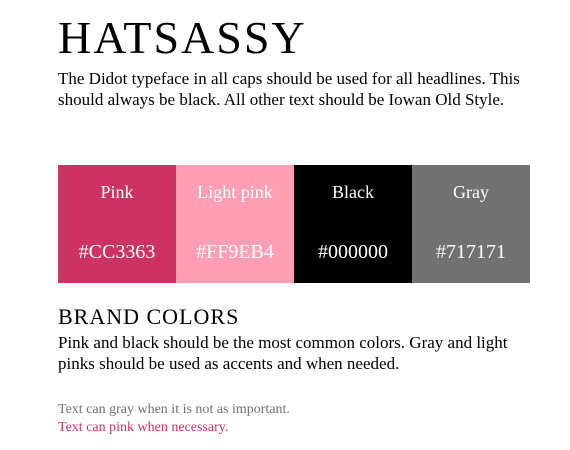 This screenshot has height=450, width=570. What do you see at coordinates (149, 316) in the screenshot?
I see `section-title: BRAND COLORS` at bounding box center [149, 316].